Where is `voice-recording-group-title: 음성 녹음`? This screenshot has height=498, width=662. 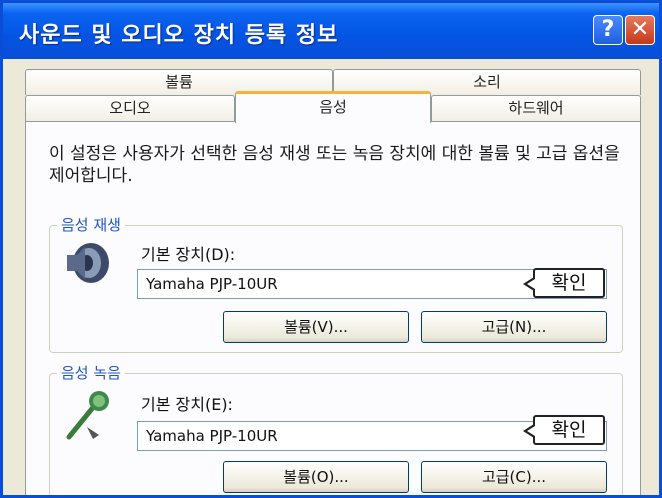
voice-recording-group-title: 음성 녹음 is located at coordinates (91, 372).